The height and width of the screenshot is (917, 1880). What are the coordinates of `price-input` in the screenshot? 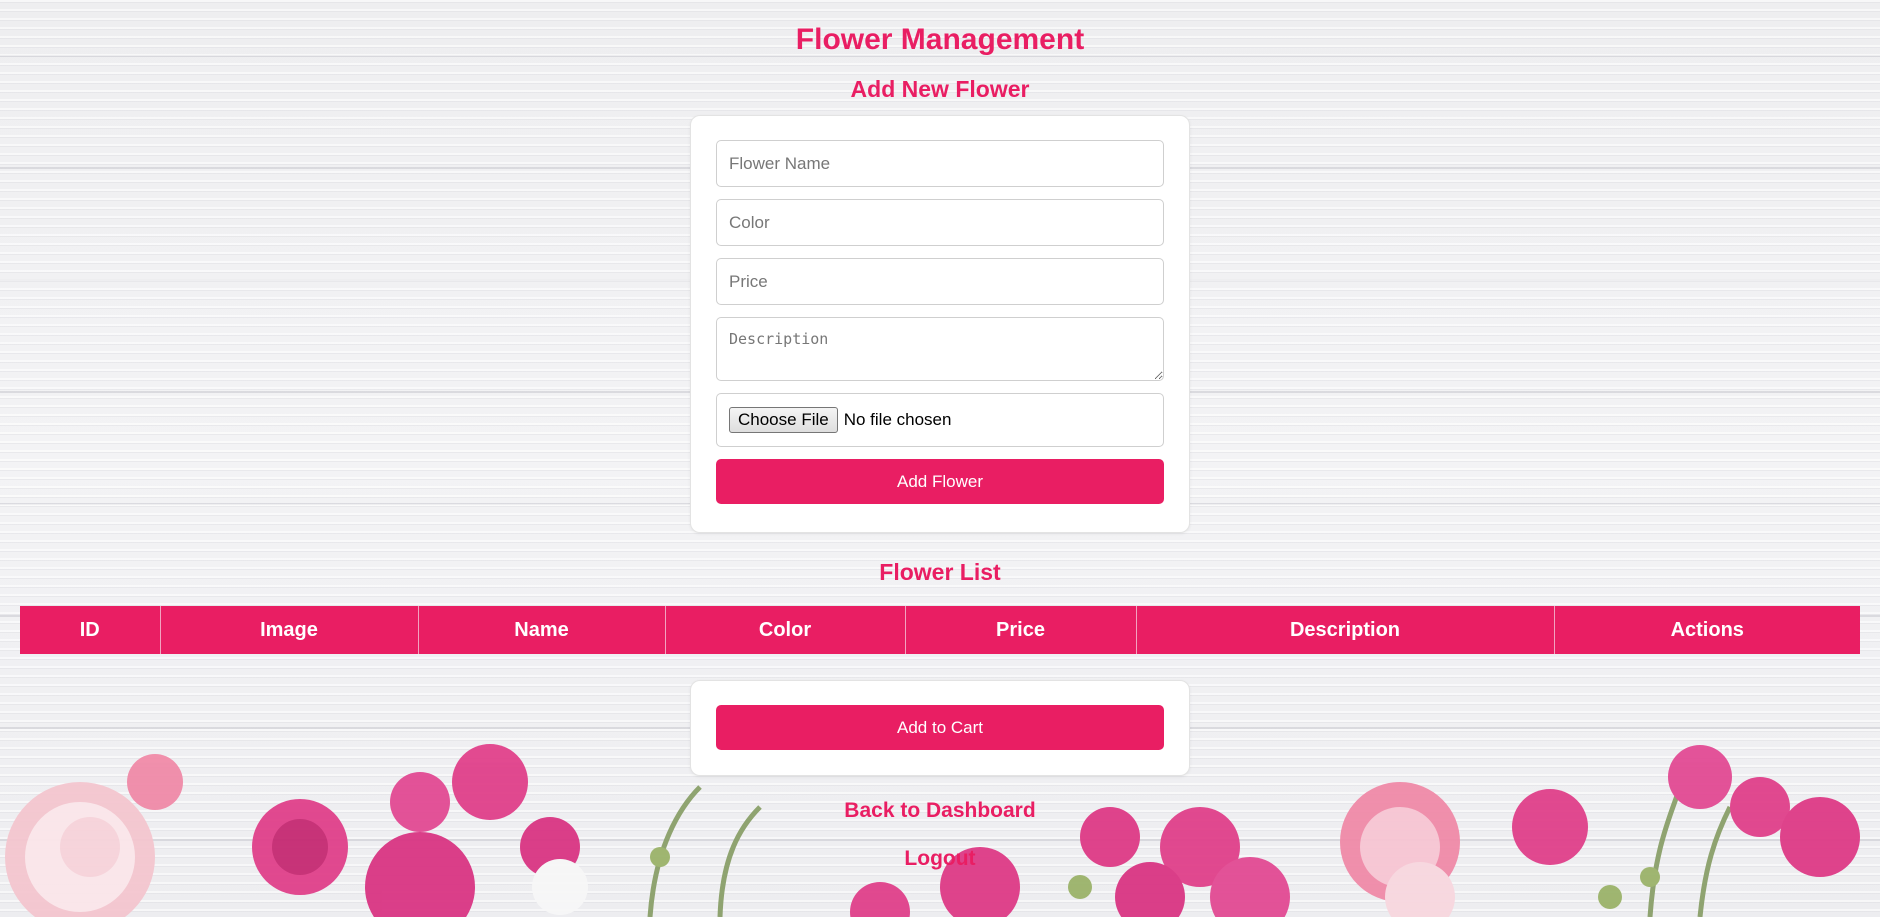 It's located at (940, 281).